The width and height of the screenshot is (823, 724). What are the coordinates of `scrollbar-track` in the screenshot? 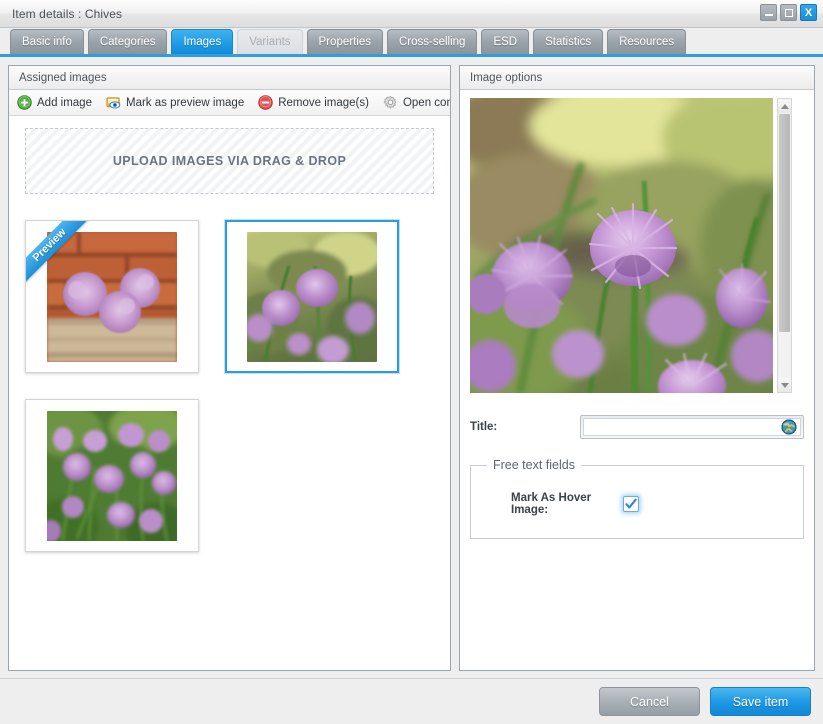 It's located at (784, 245).